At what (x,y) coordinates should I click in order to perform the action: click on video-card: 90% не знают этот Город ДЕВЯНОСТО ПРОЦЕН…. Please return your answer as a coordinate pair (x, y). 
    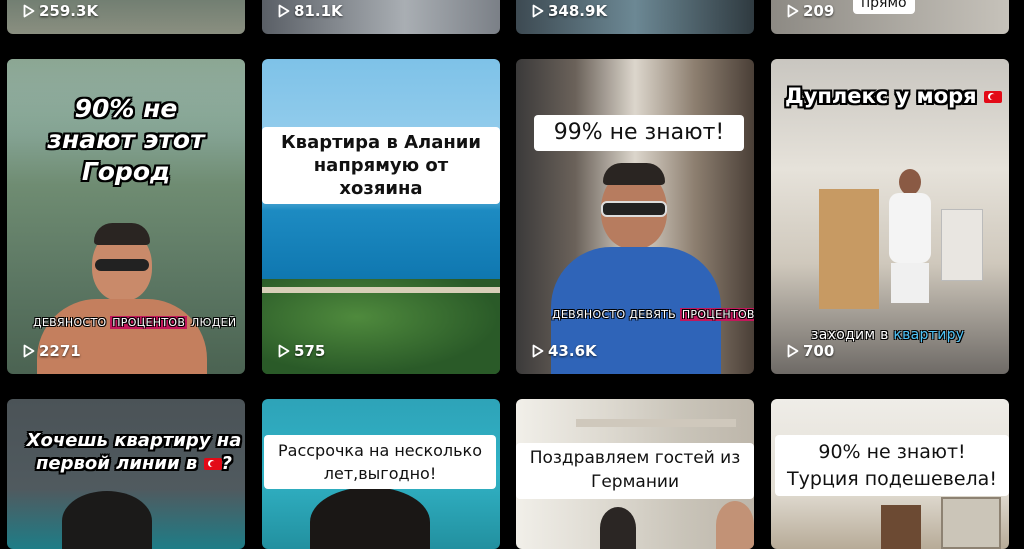
    Looking at the image, I should click on (126, 216).